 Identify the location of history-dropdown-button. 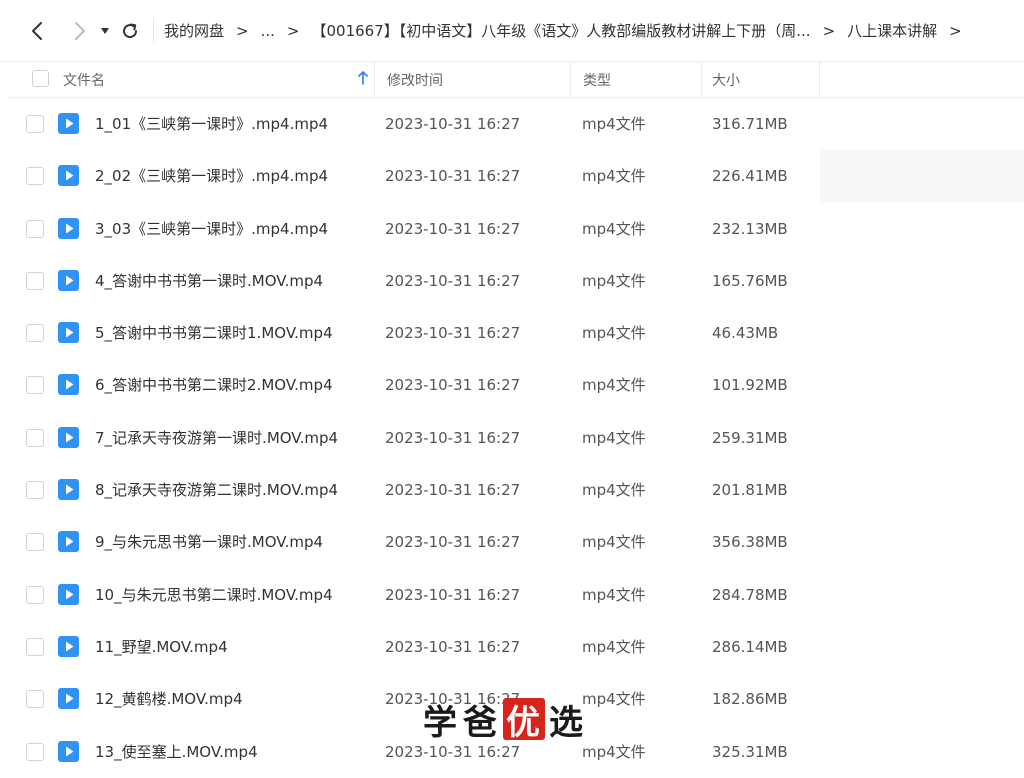
(105, 31).